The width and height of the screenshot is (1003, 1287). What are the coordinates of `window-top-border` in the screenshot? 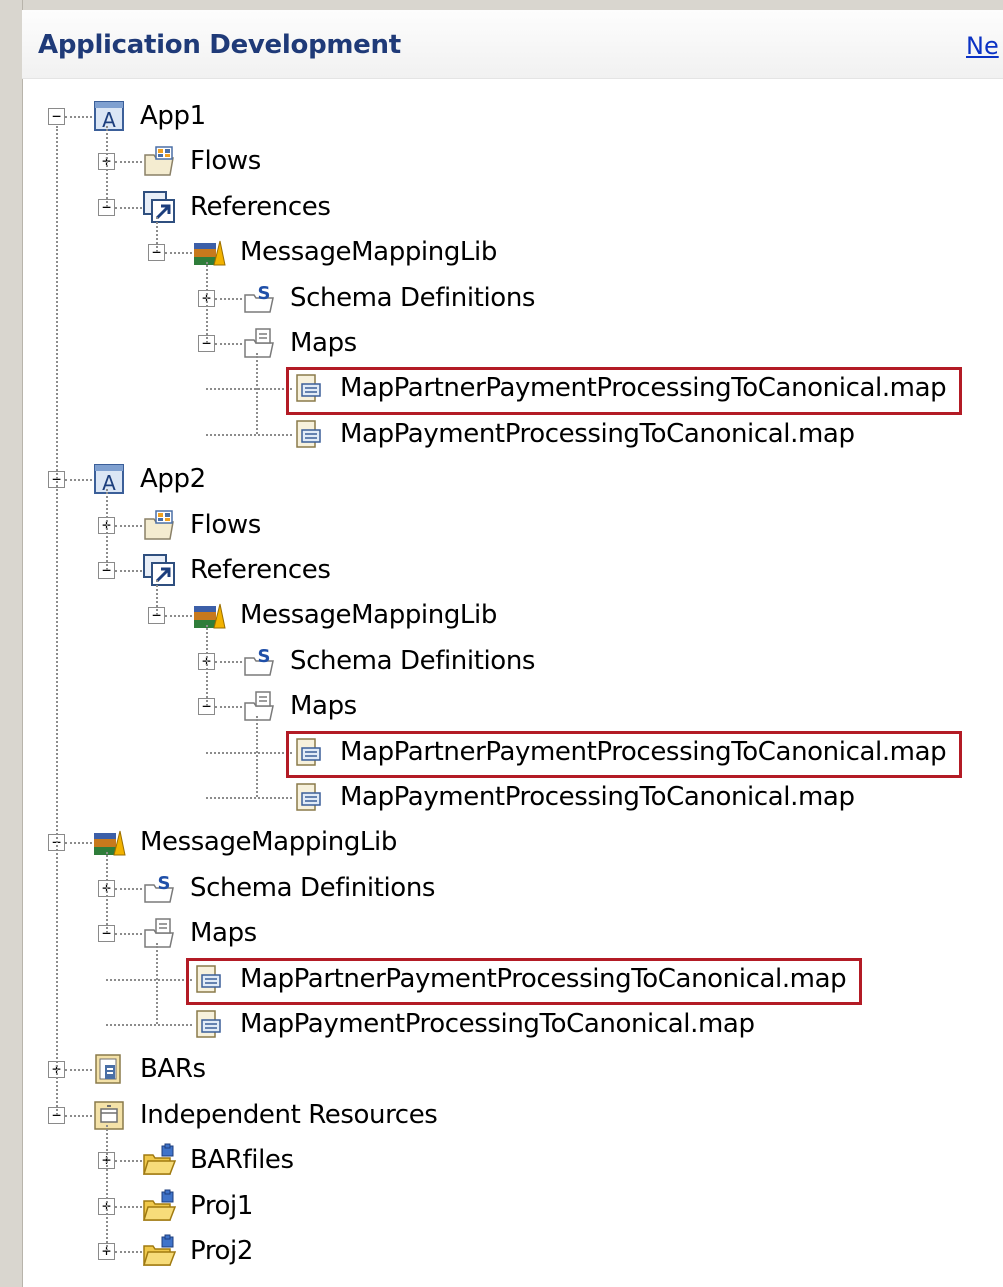 It's located at (501, 5).